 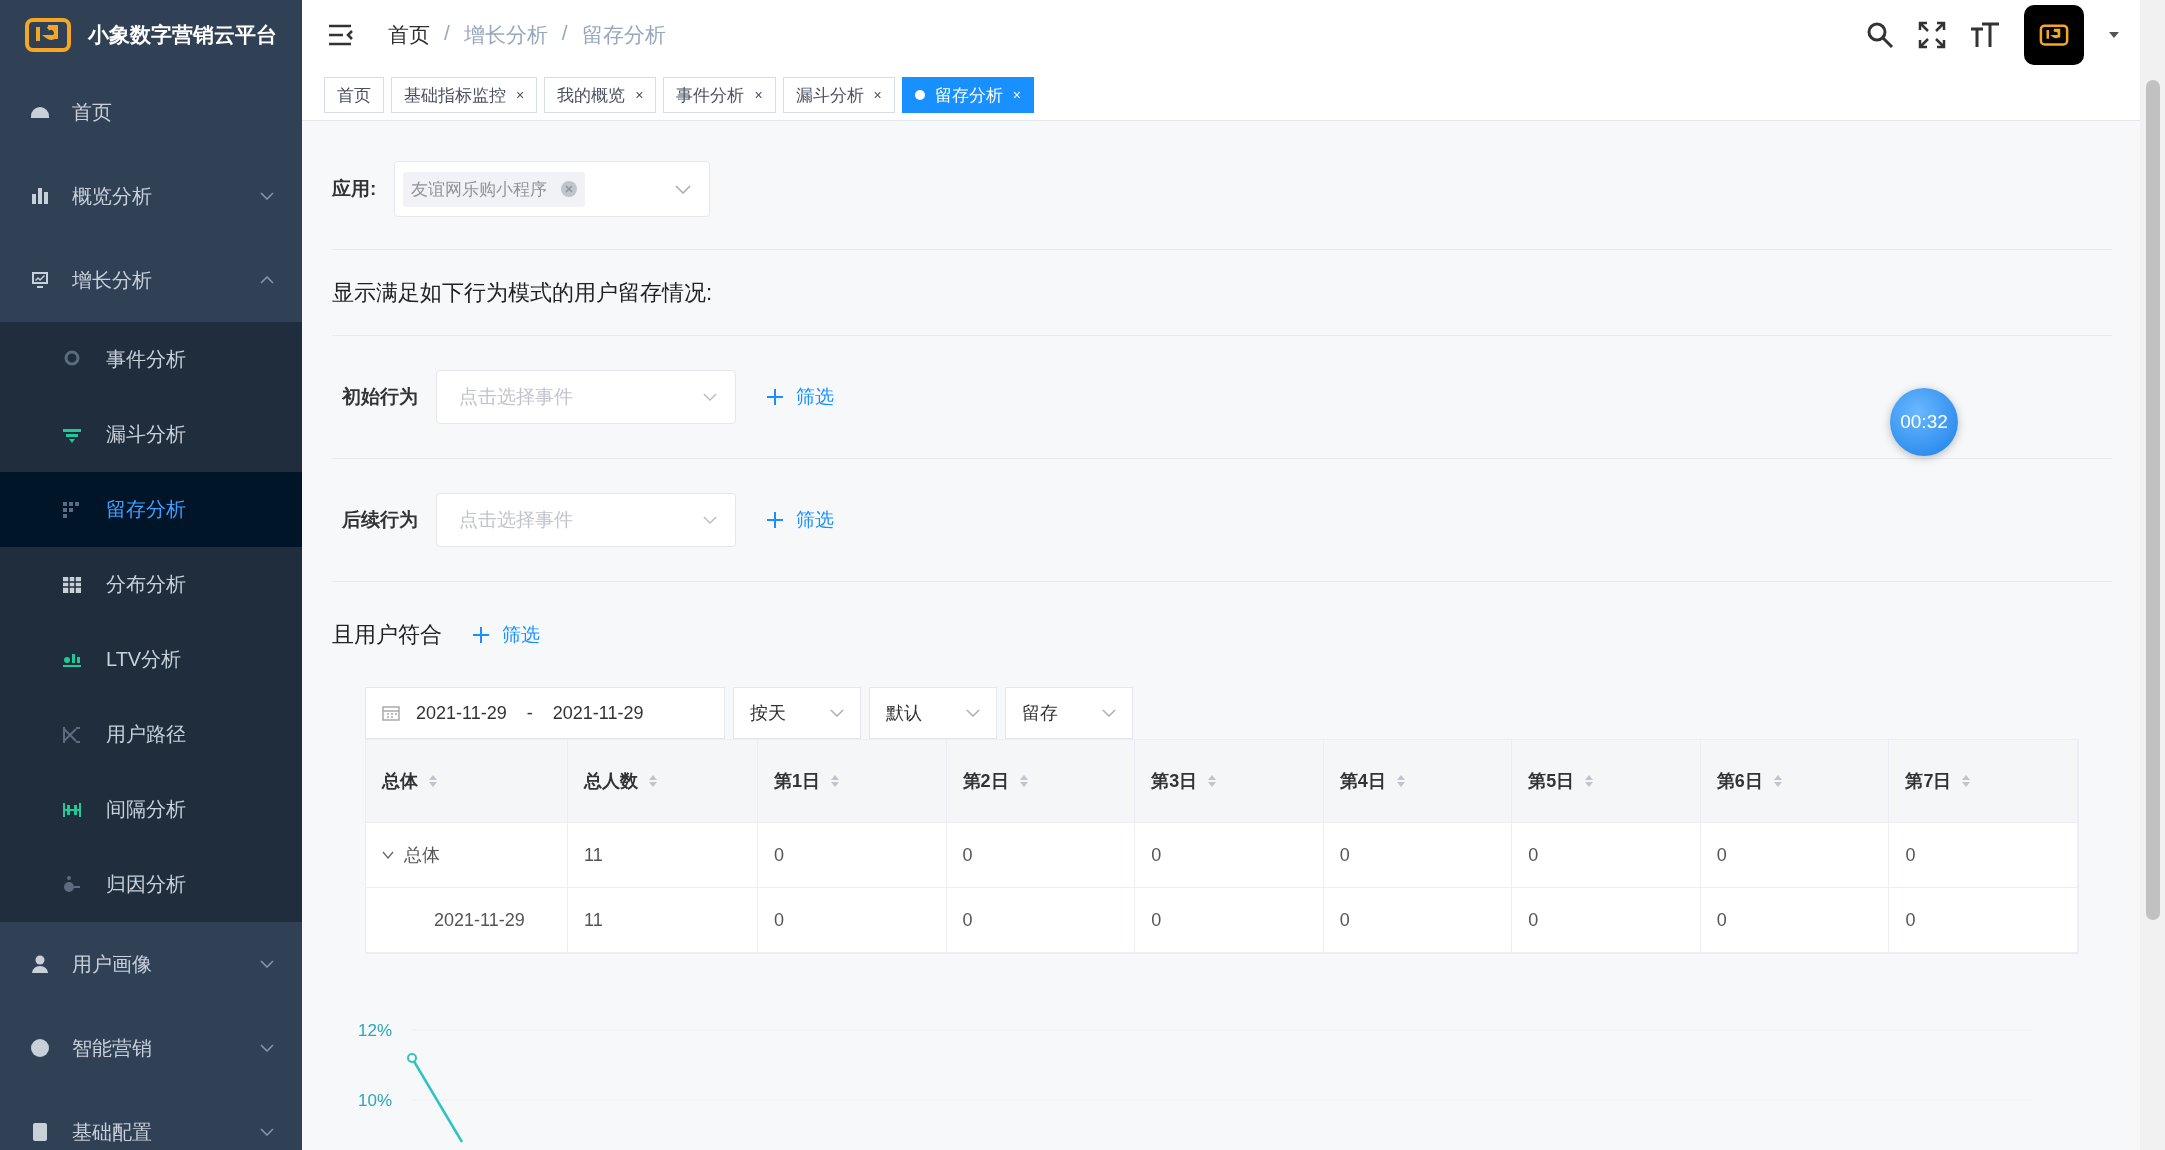 What do you see at coordinates (409, 35) in the screenshot?
I see `breadcrumb-link: 首页` at bounding box center [409, 35].